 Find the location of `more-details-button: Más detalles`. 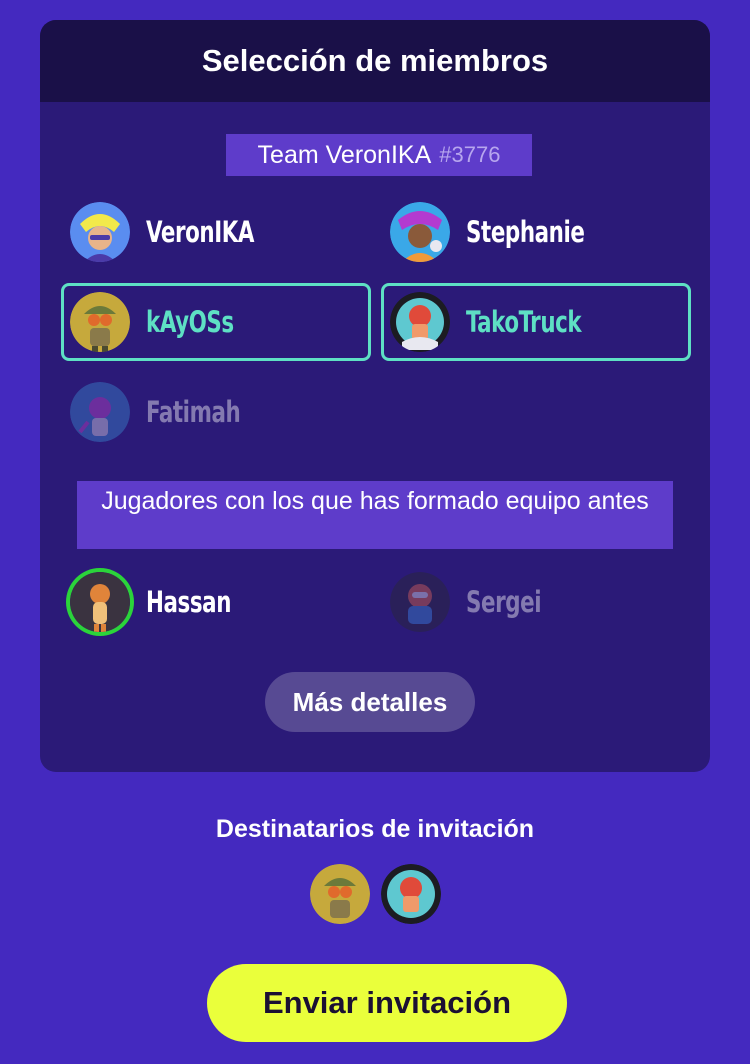

more-details-button: Más detalles is located at coordinates (370, 702).